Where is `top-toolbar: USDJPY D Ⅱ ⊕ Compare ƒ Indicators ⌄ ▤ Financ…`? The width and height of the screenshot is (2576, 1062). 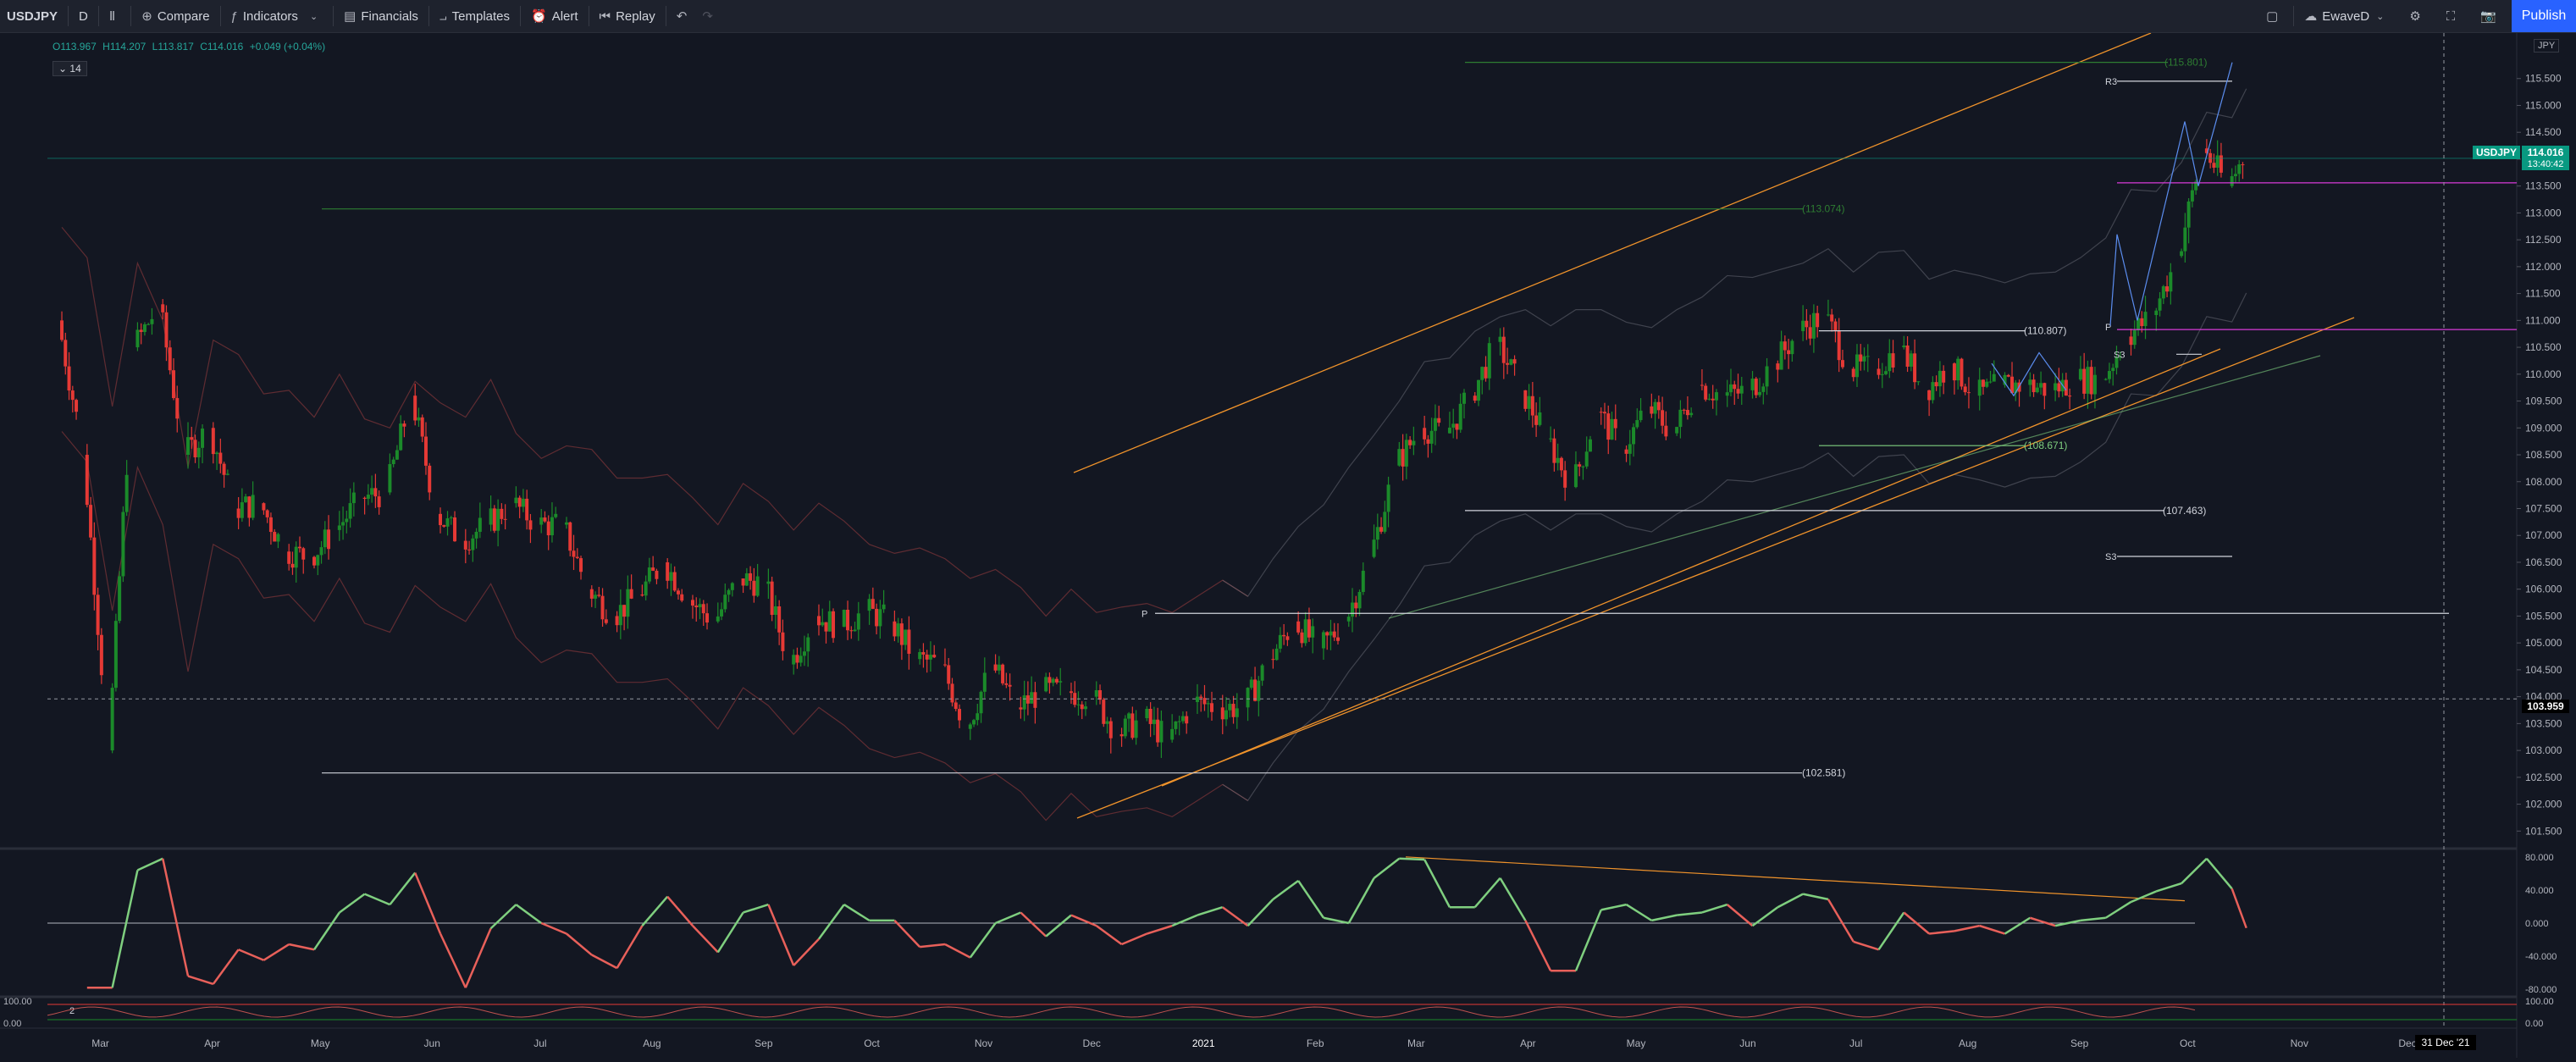
top-toolbar: USDJPY D Ⅱ ⊕ Compare ƒ Indicators ⌄ ▤ Financ… is located at coordinates (1288, 17).